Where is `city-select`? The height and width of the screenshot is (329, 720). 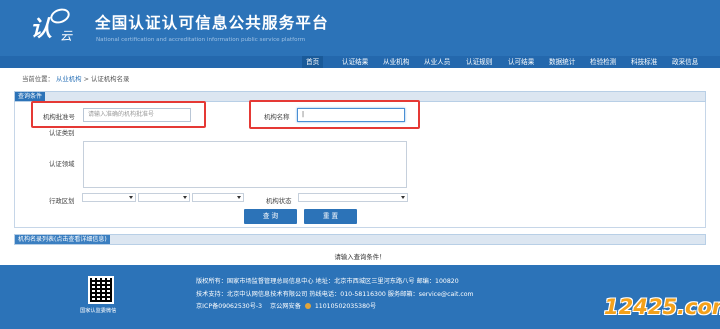
city-select is located at coordinates (164, 197).